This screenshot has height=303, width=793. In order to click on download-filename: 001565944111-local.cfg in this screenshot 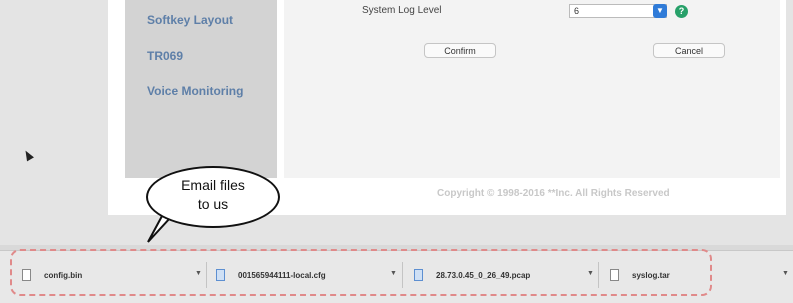, I will do `click(282, 275)`.